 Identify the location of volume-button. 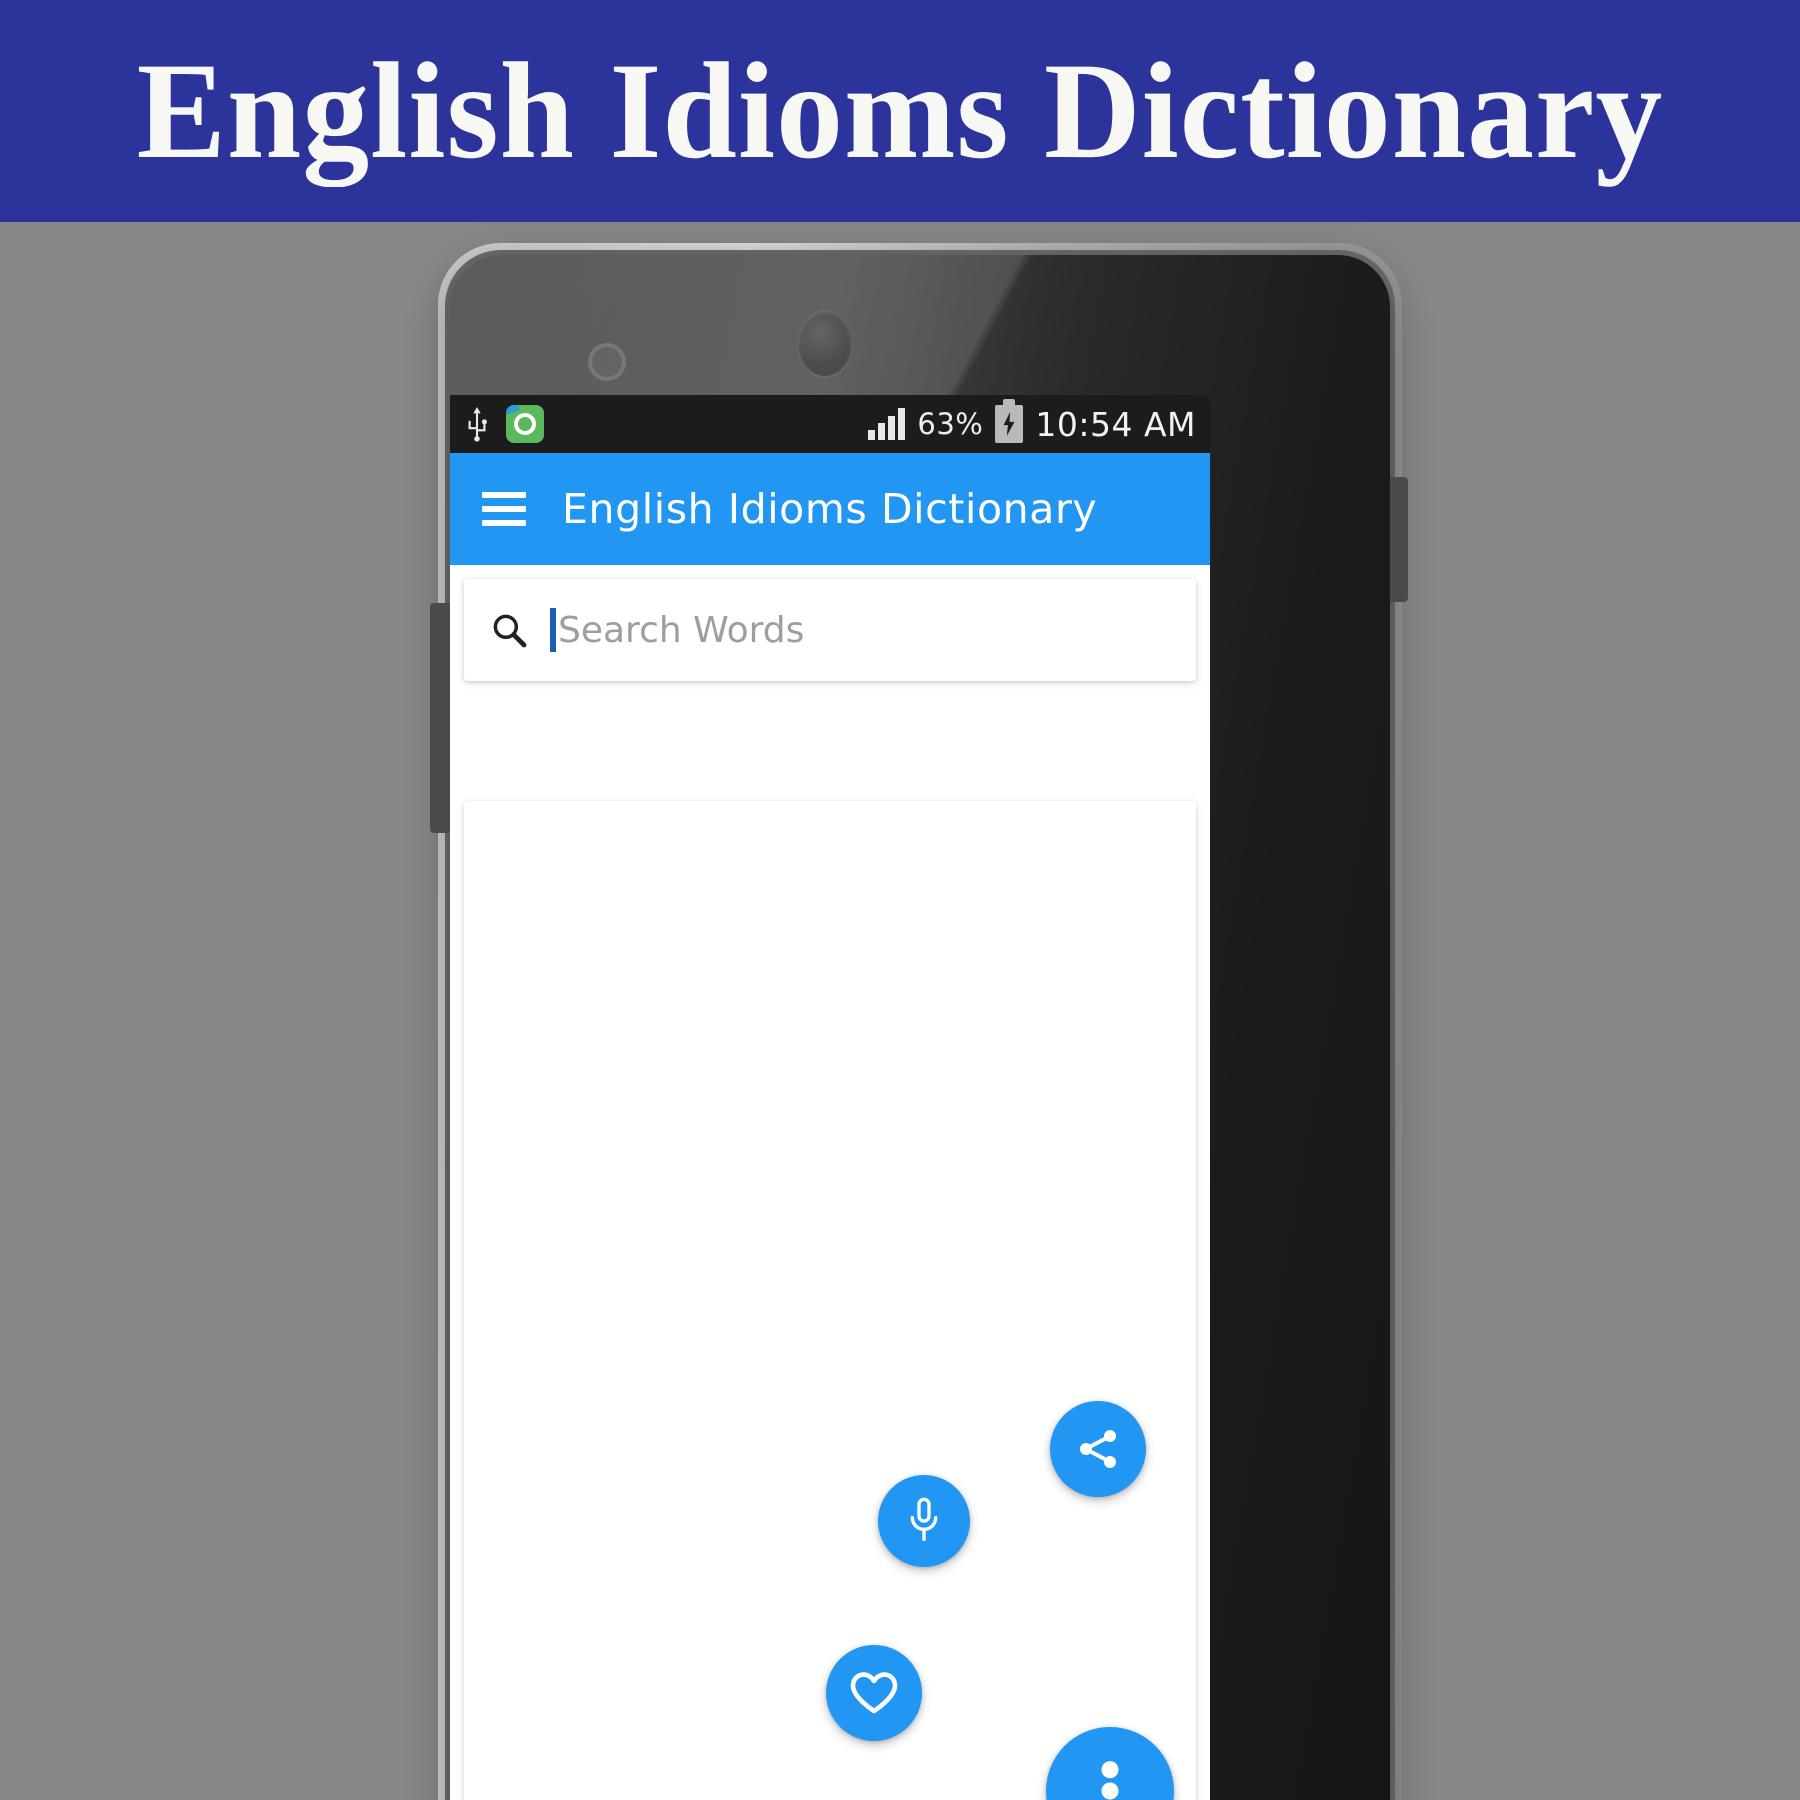
(440, 718).